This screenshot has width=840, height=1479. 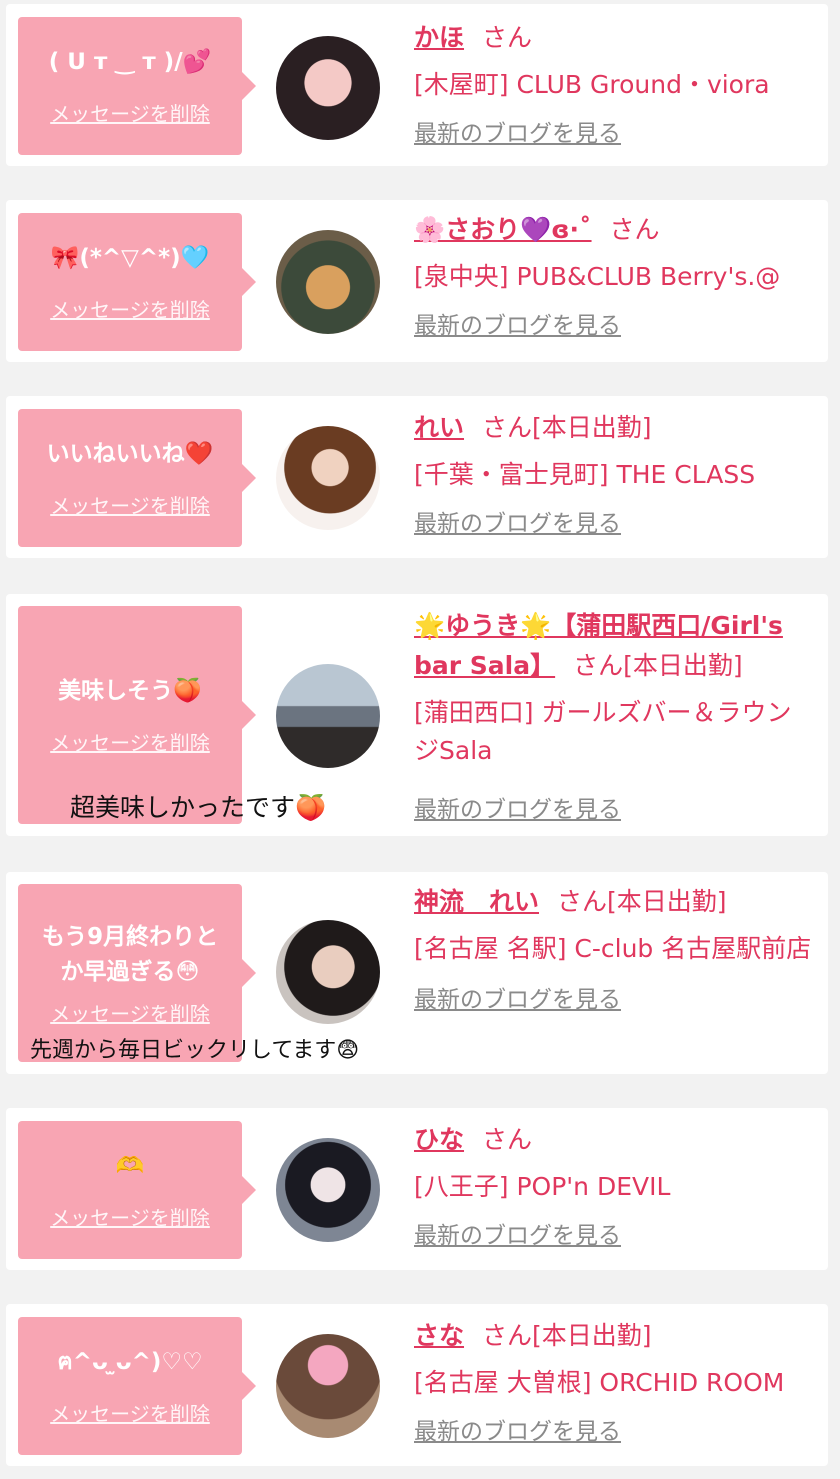 What do you see at coordinates (439, 37) in the screenshot?
I see `profile-name-link: かほ` at bounding box center [439, 37].